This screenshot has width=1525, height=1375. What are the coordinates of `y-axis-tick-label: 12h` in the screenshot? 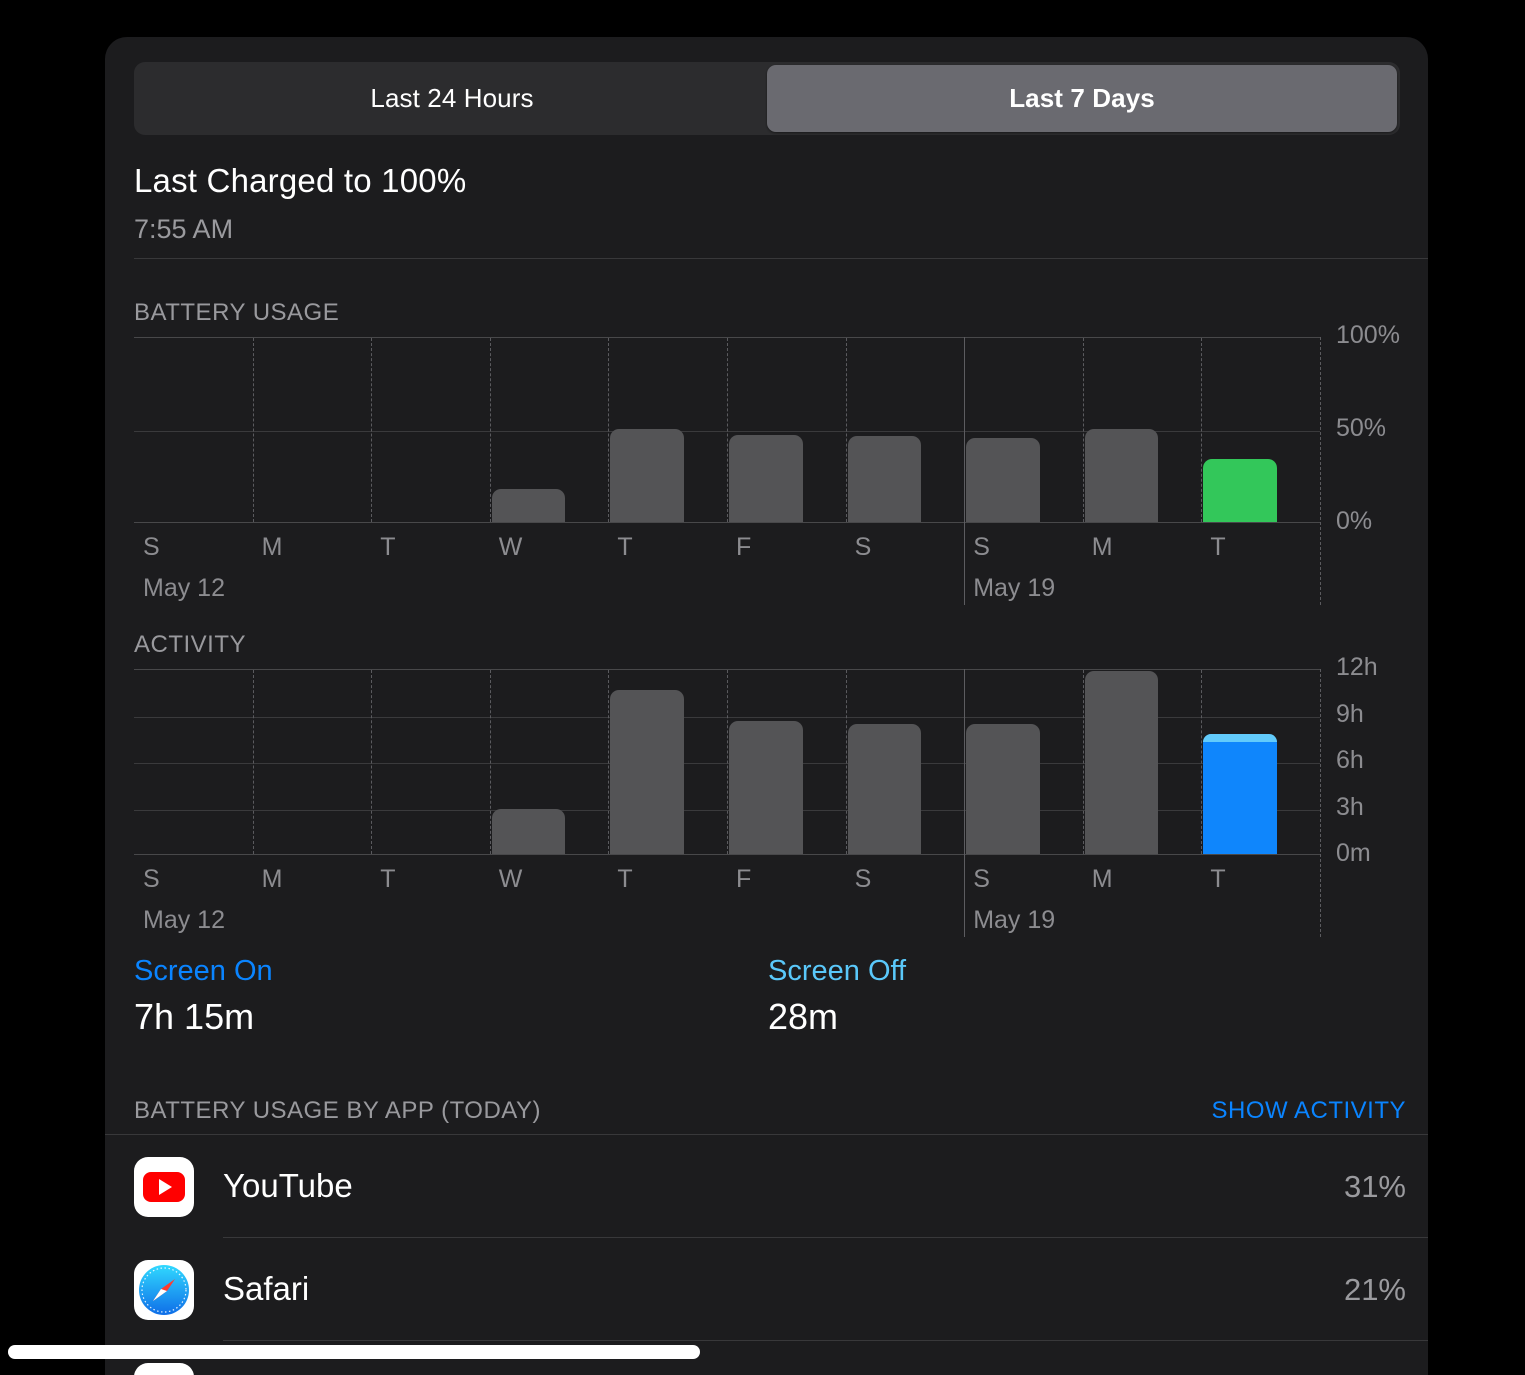 It's located at (1357, 667).